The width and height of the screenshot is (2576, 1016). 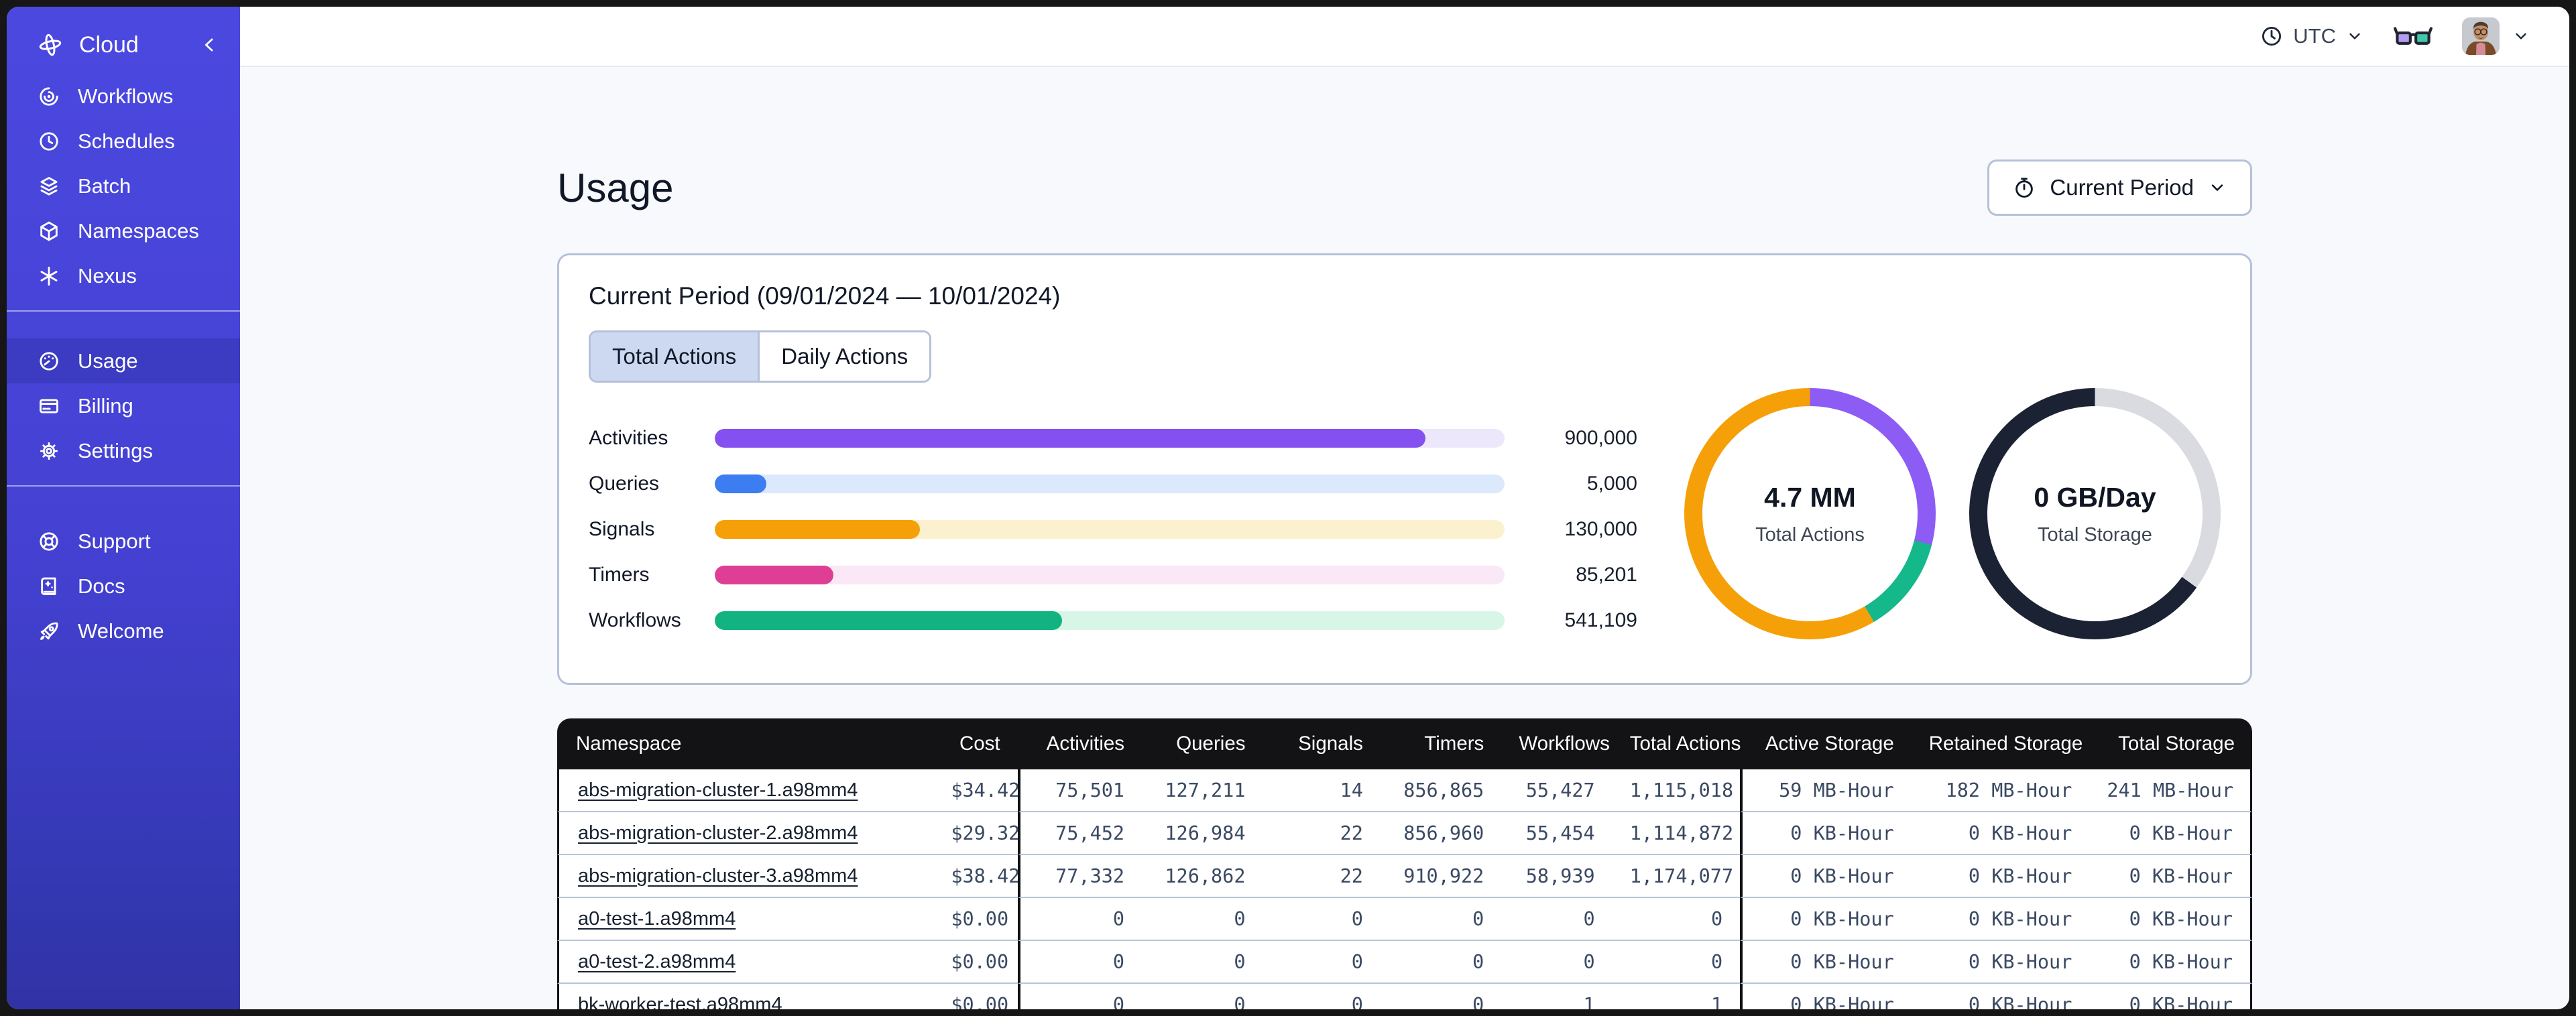 I want to click on value-cell: 55,454, so click(x=1557, y=833).